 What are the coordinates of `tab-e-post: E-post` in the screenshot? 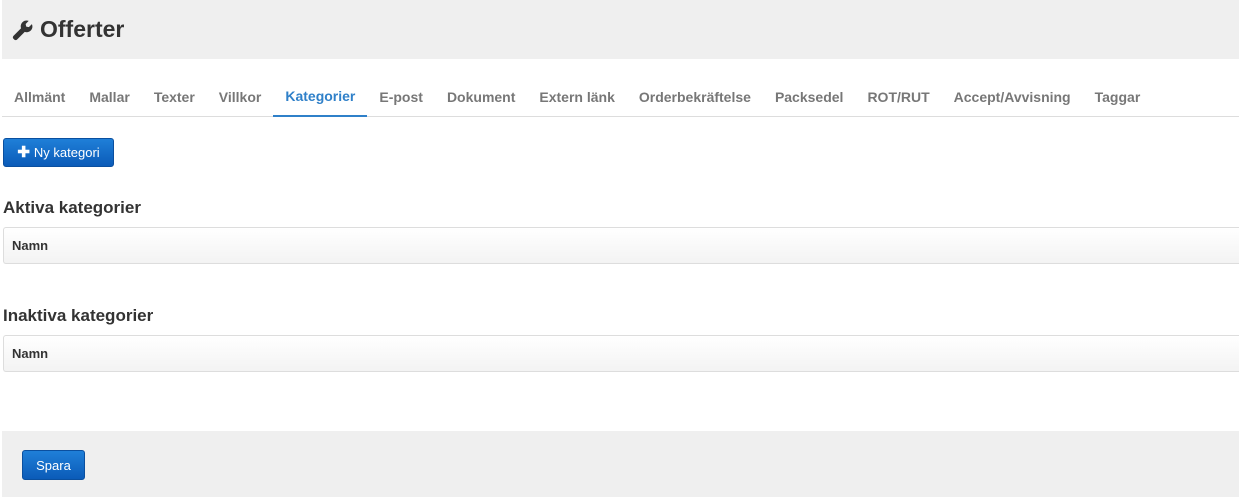 It's located at (401, 96).